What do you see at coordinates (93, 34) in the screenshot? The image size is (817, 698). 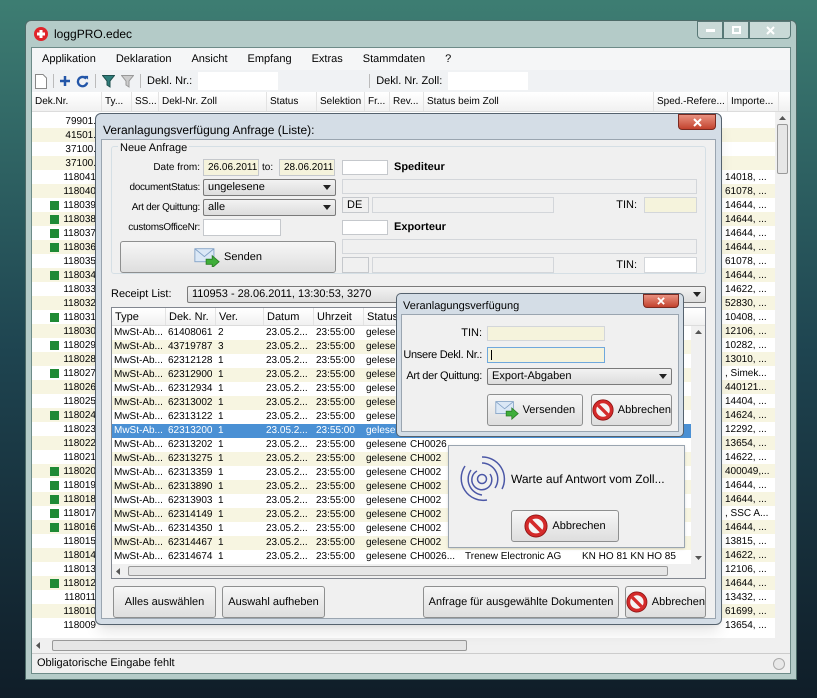 I see `window-title: loggPRO.edec` at bounding box center [93, 34].